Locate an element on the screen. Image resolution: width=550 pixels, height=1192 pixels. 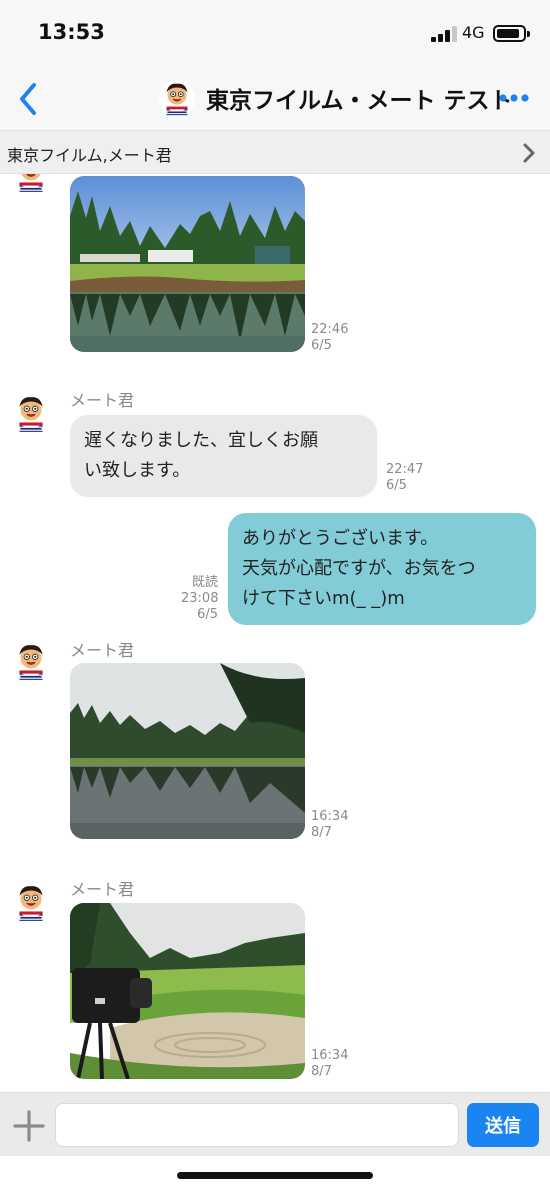
message-composer: 送信 is located at coordinates (275, 1124).